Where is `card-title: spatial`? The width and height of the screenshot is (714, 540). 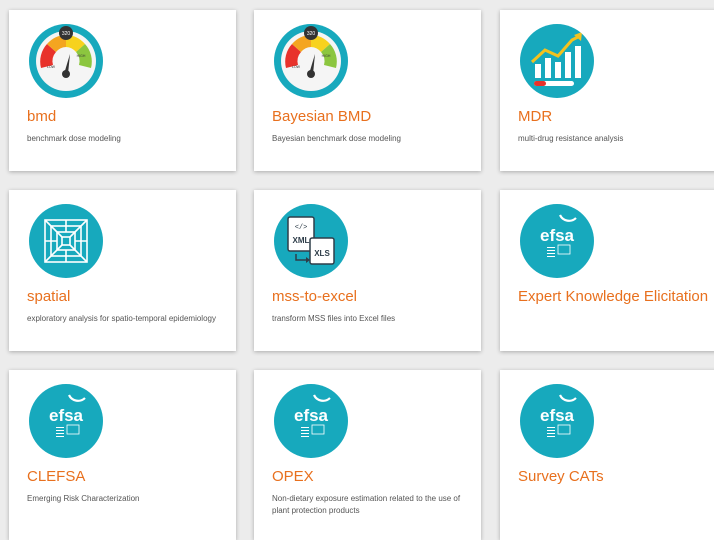 card-title: spatial is located at coordinates (48, 296).